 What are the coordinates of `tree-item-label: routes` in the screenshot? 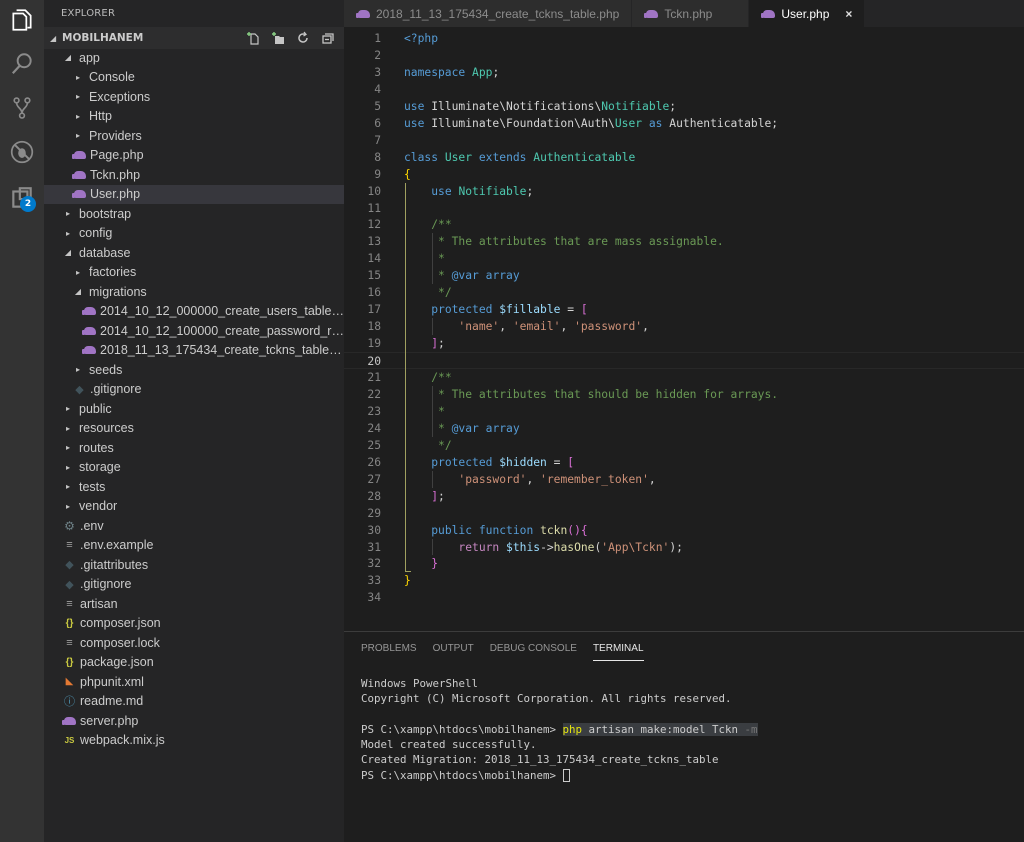 It's located at (96, 447).